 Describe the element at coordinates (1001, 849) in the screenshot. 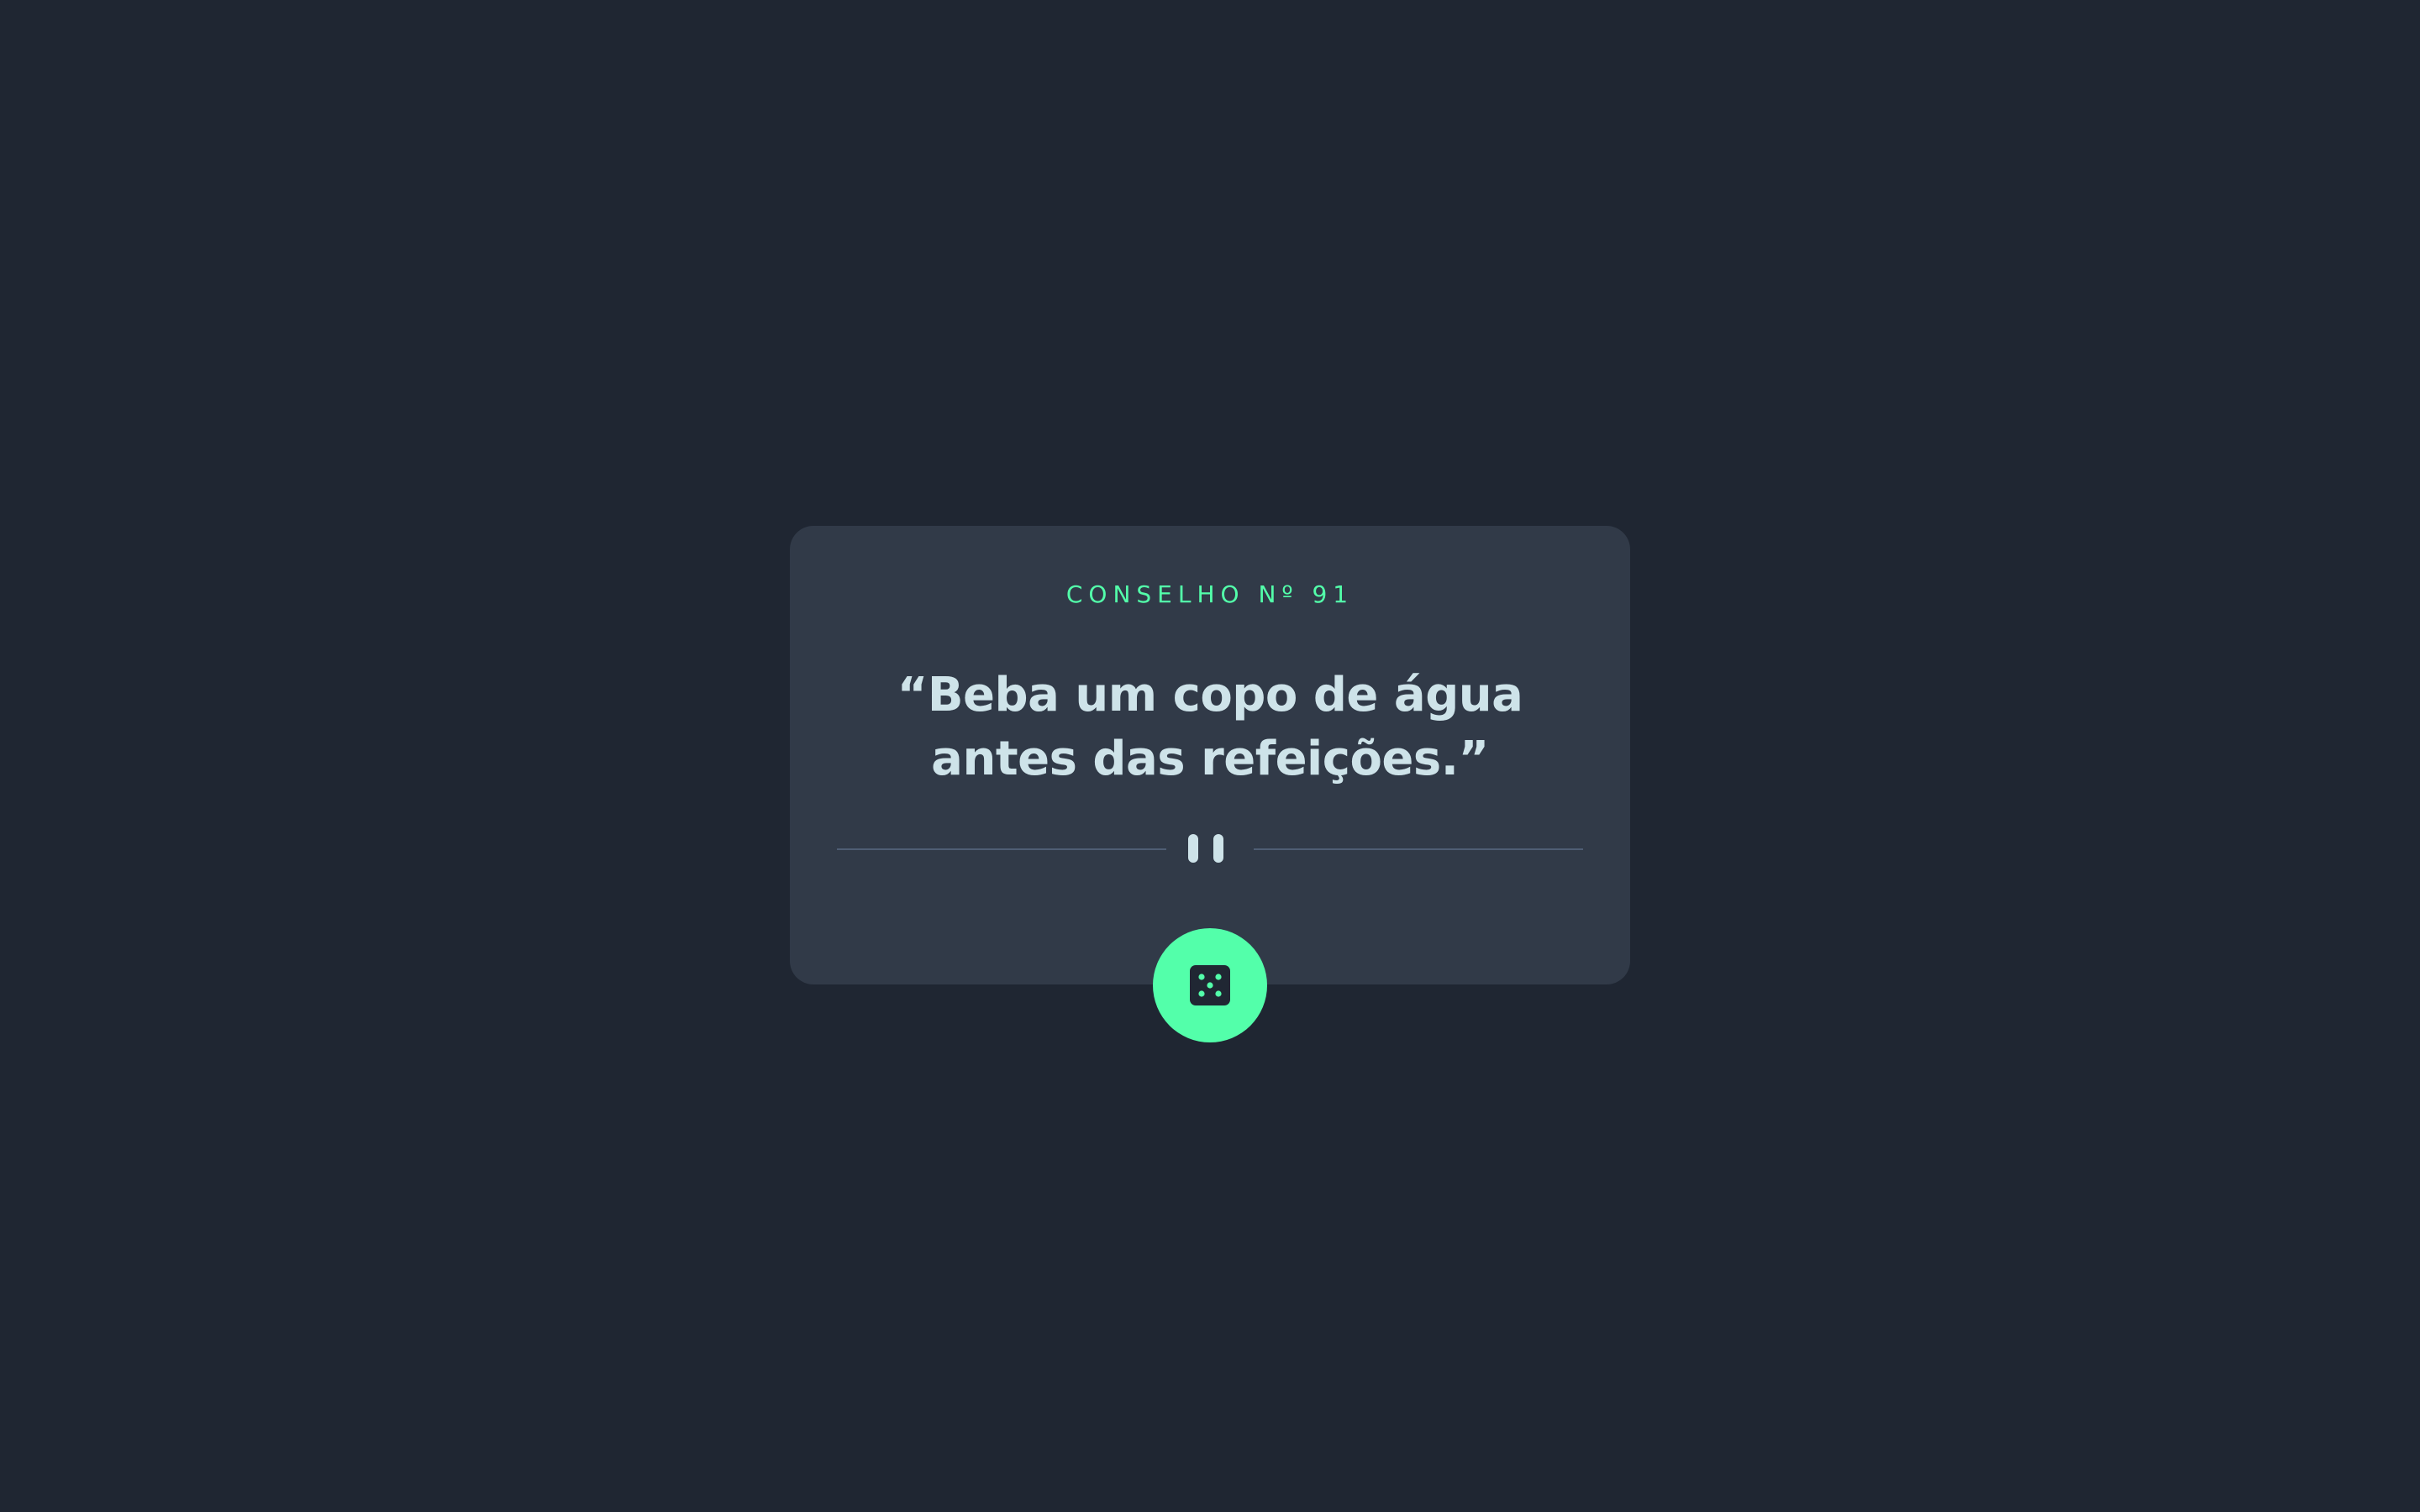

I see `divider-line-left` at that location.